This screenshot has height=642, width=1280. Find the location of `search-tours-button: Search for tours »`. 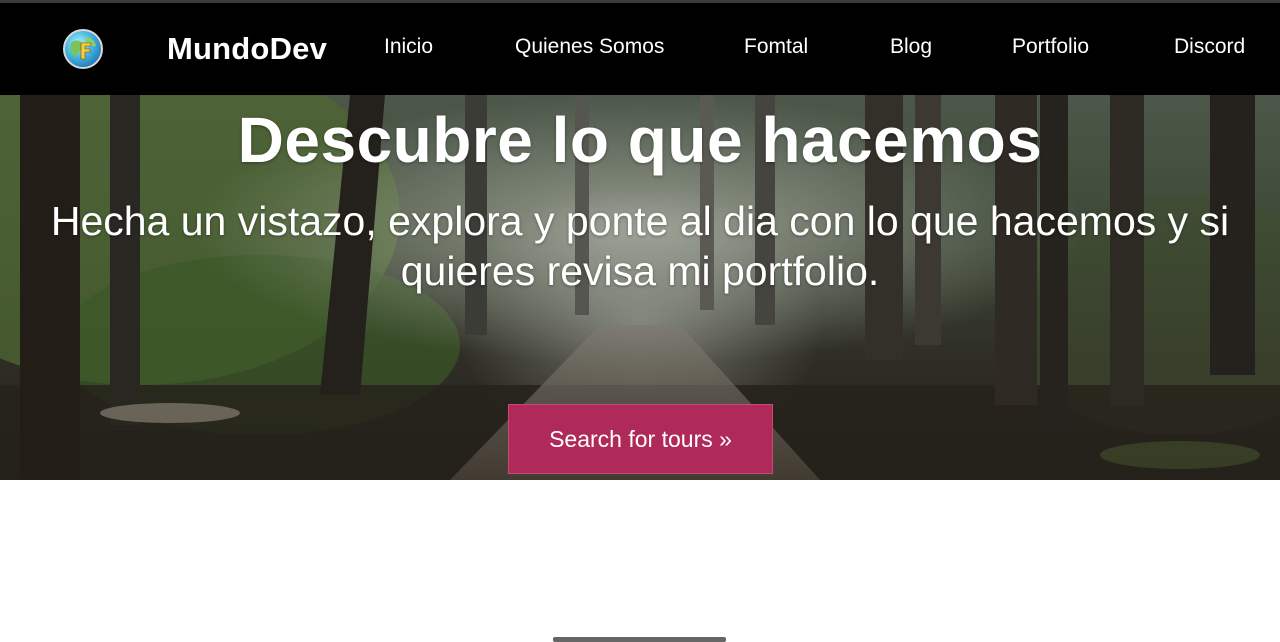

search-tours-button: Search for tours » is located at coordinates (640, 439).